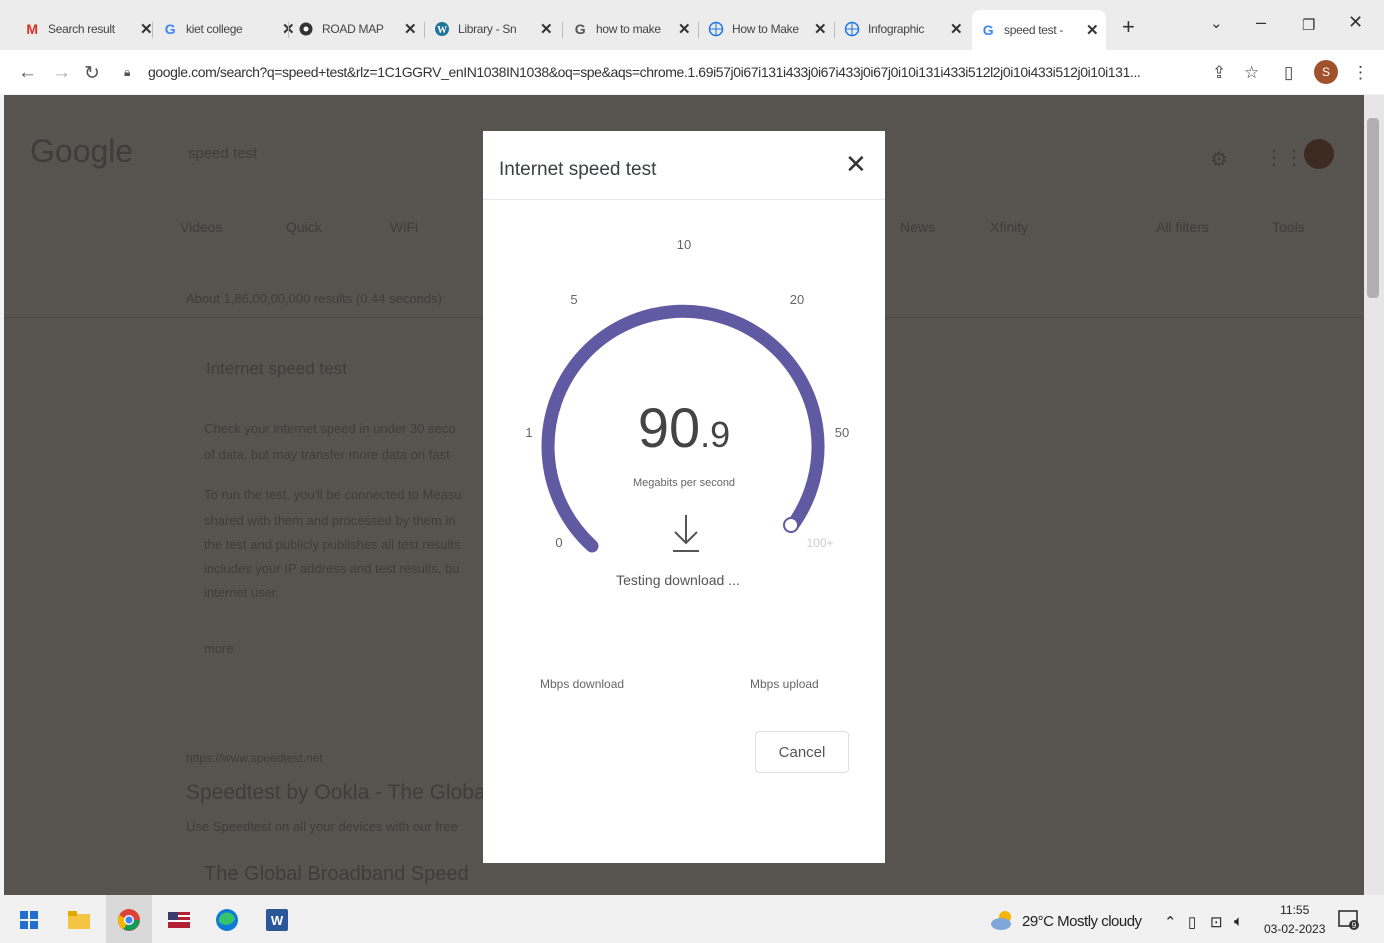  Describe the element at coordinates (896, 29) in the screenshot. I see `tab-title: Infographic` at that location.